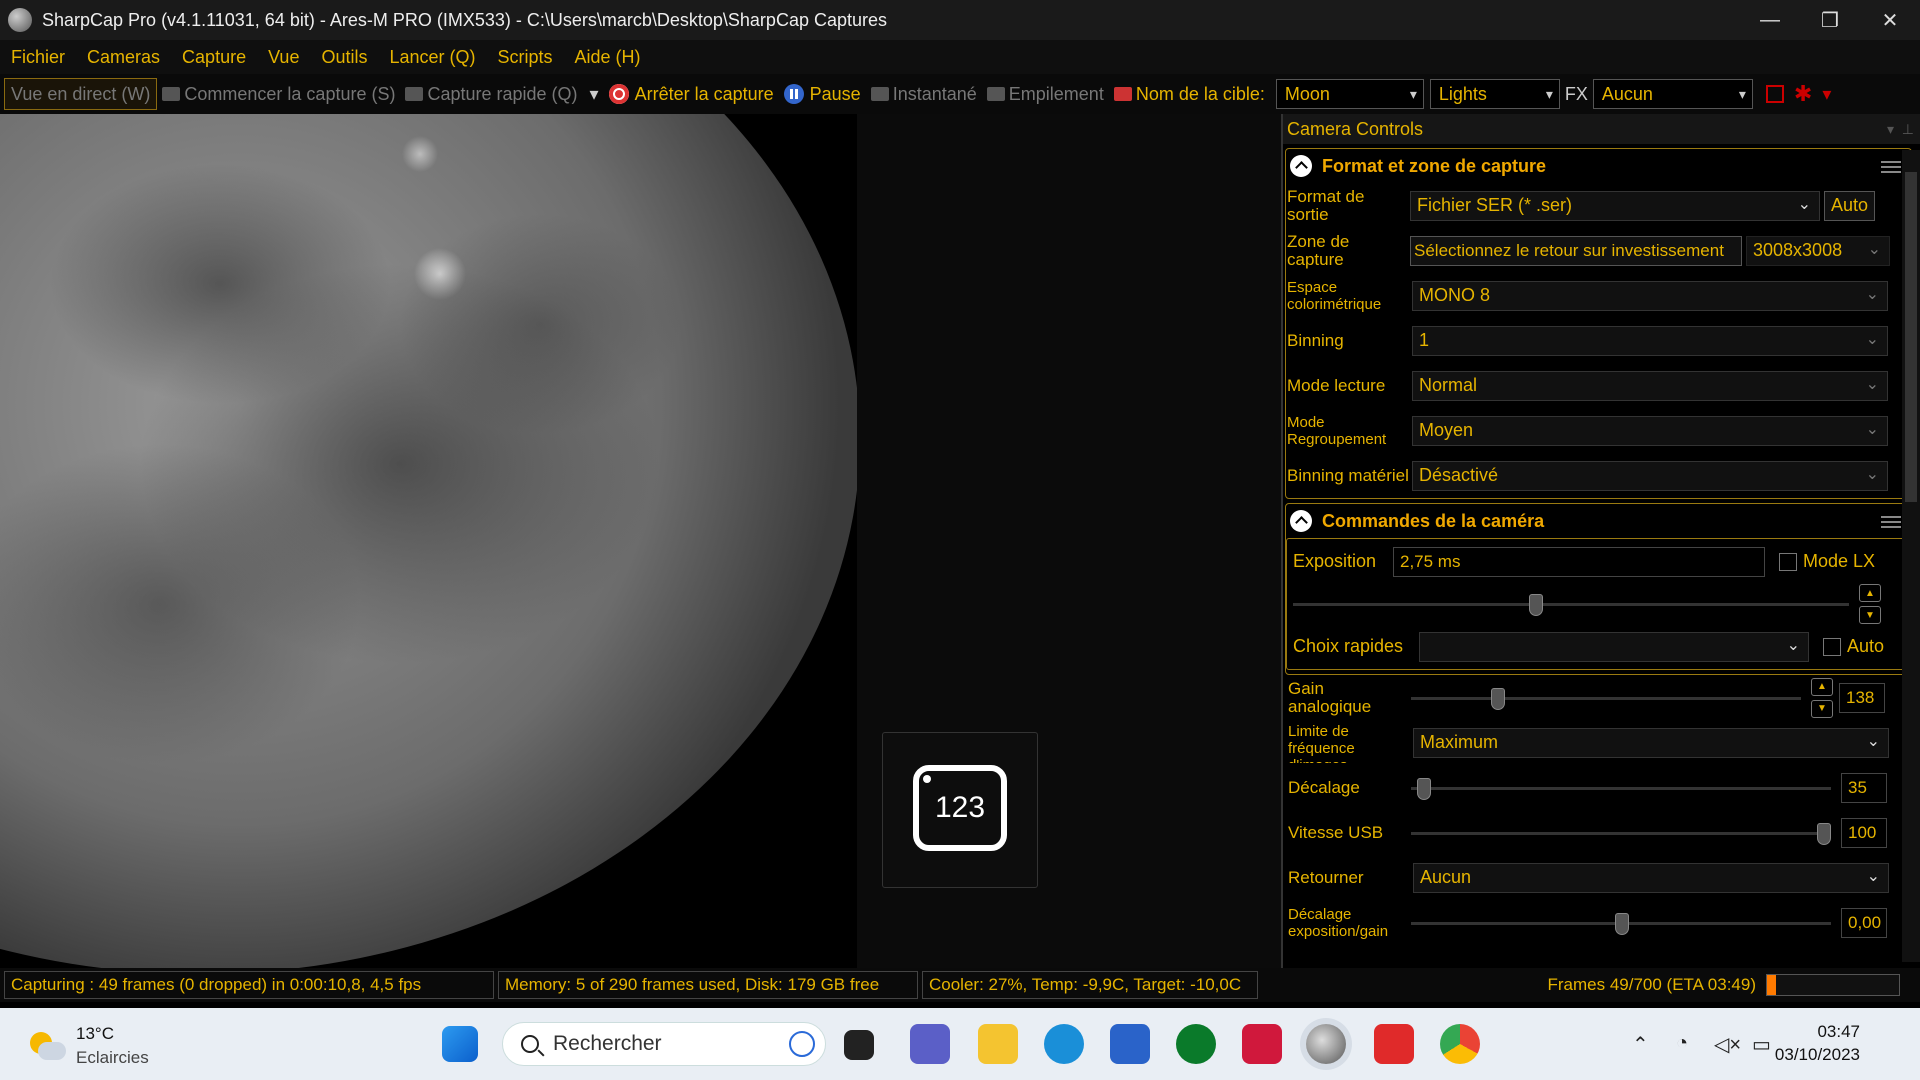 Image resolution: width=1920 pixels, height=1080 pixels. I want to click on speaker-muted-icon: ◁×, so click(1727, 1044).